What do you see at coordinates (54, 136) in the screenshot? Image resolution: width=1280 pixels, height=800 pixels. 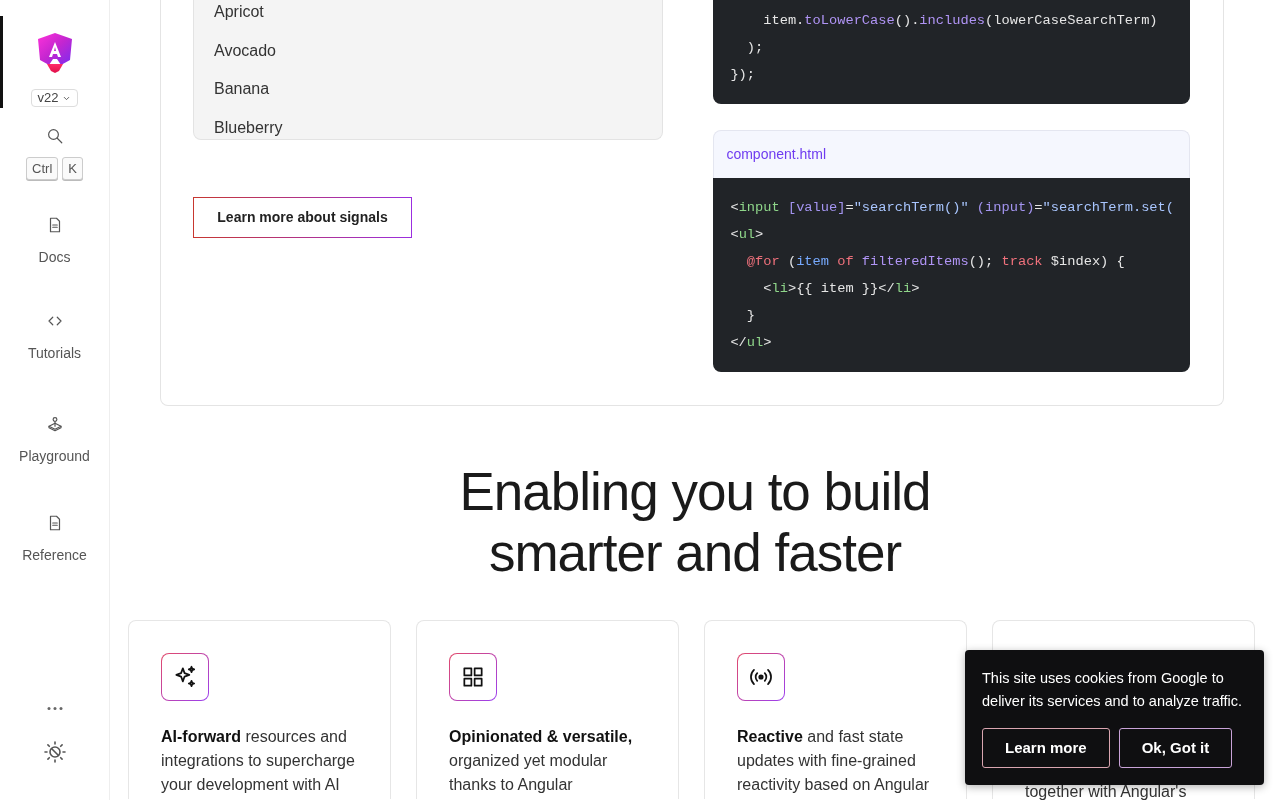 I see `search-icon` at bounding box center [54, 136].